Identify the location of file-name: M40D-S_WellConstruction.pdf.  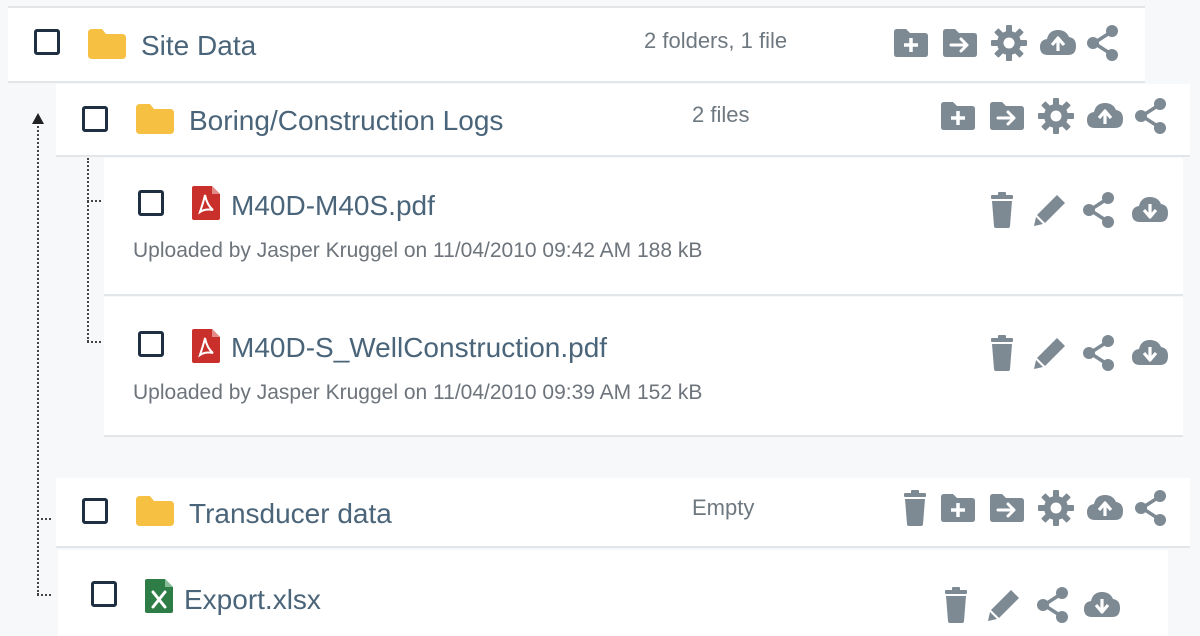
(419, 348).